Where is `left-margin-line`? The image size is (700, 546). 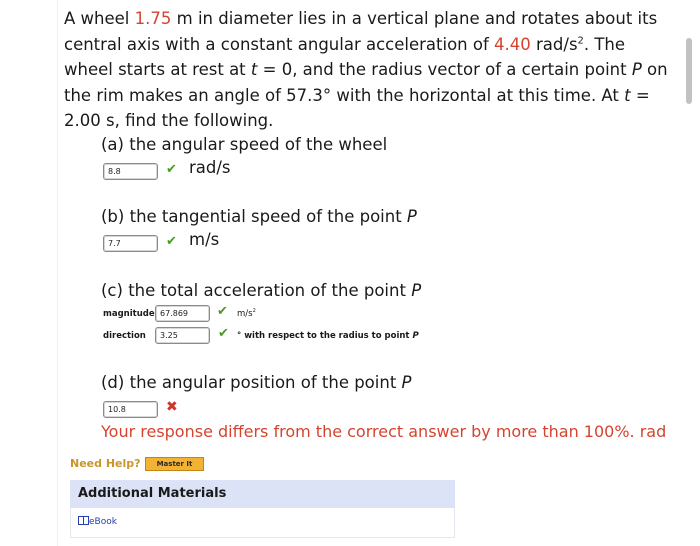
left-margin-line is located at coordinates (57, 273).